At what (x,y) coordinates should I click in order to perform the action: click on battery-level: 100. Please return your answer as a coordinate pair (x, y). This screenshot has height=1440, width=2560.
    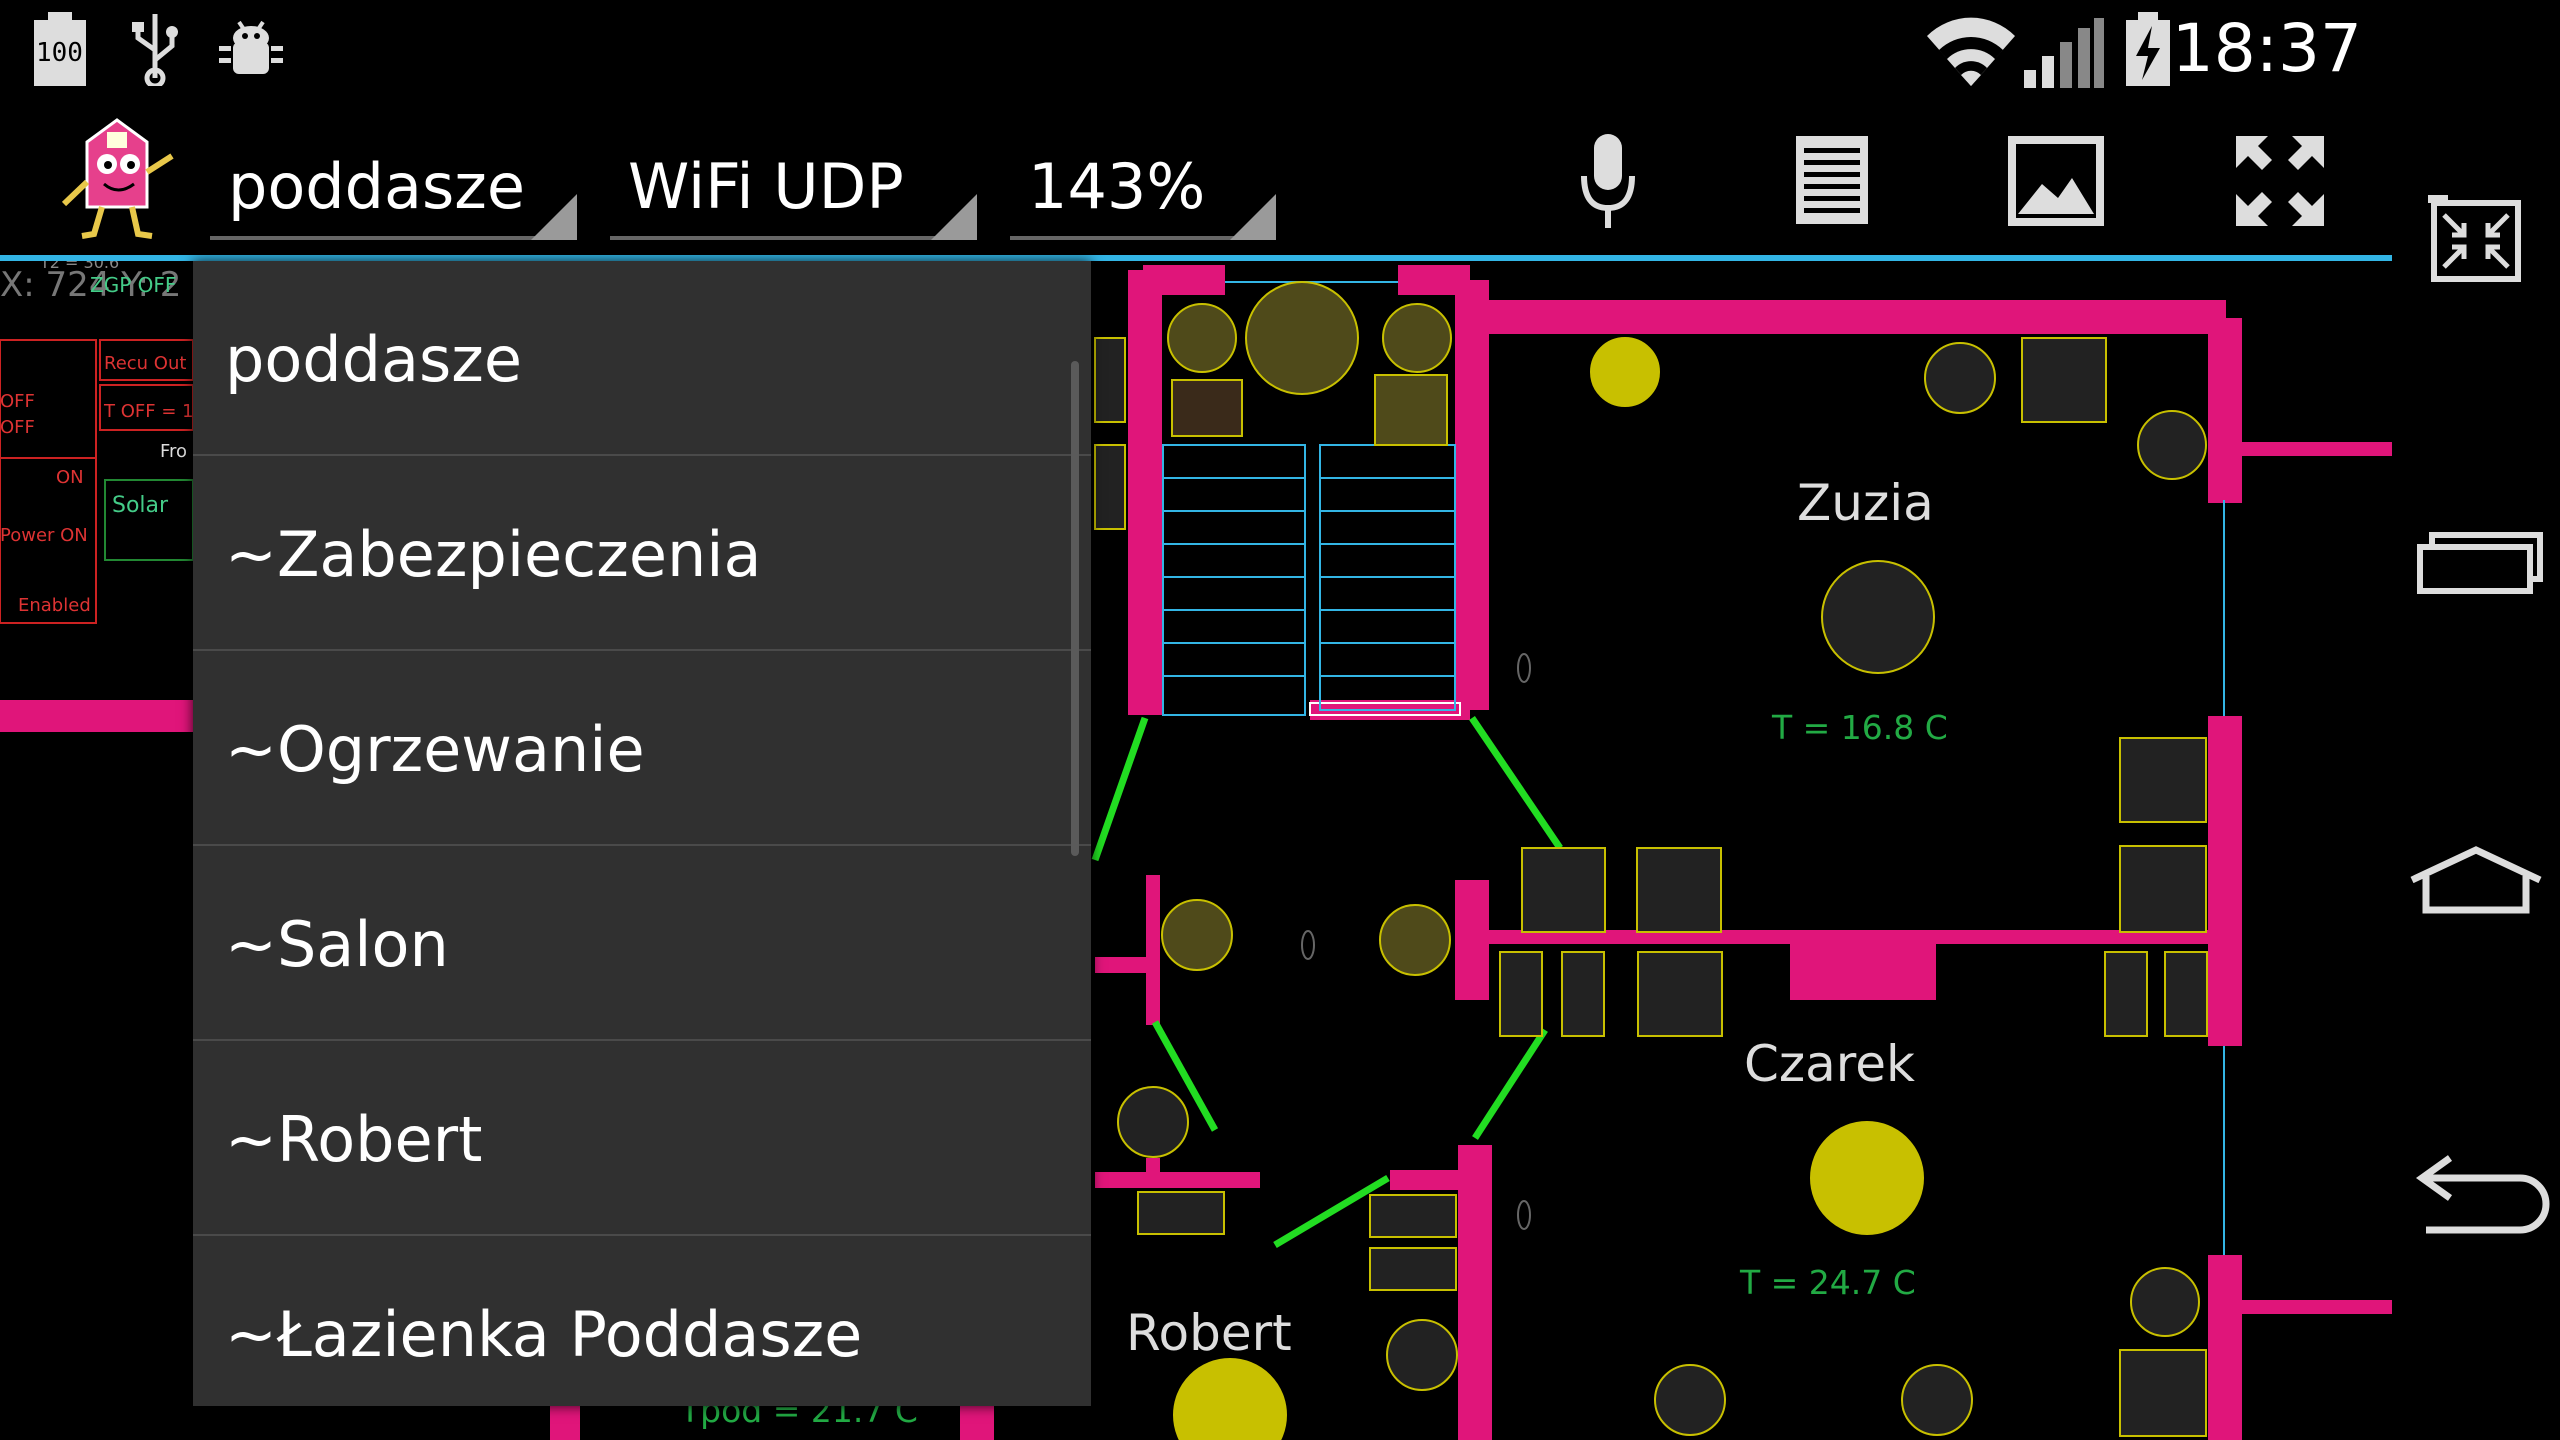
    Looking at the image, I should click on (59, 53).